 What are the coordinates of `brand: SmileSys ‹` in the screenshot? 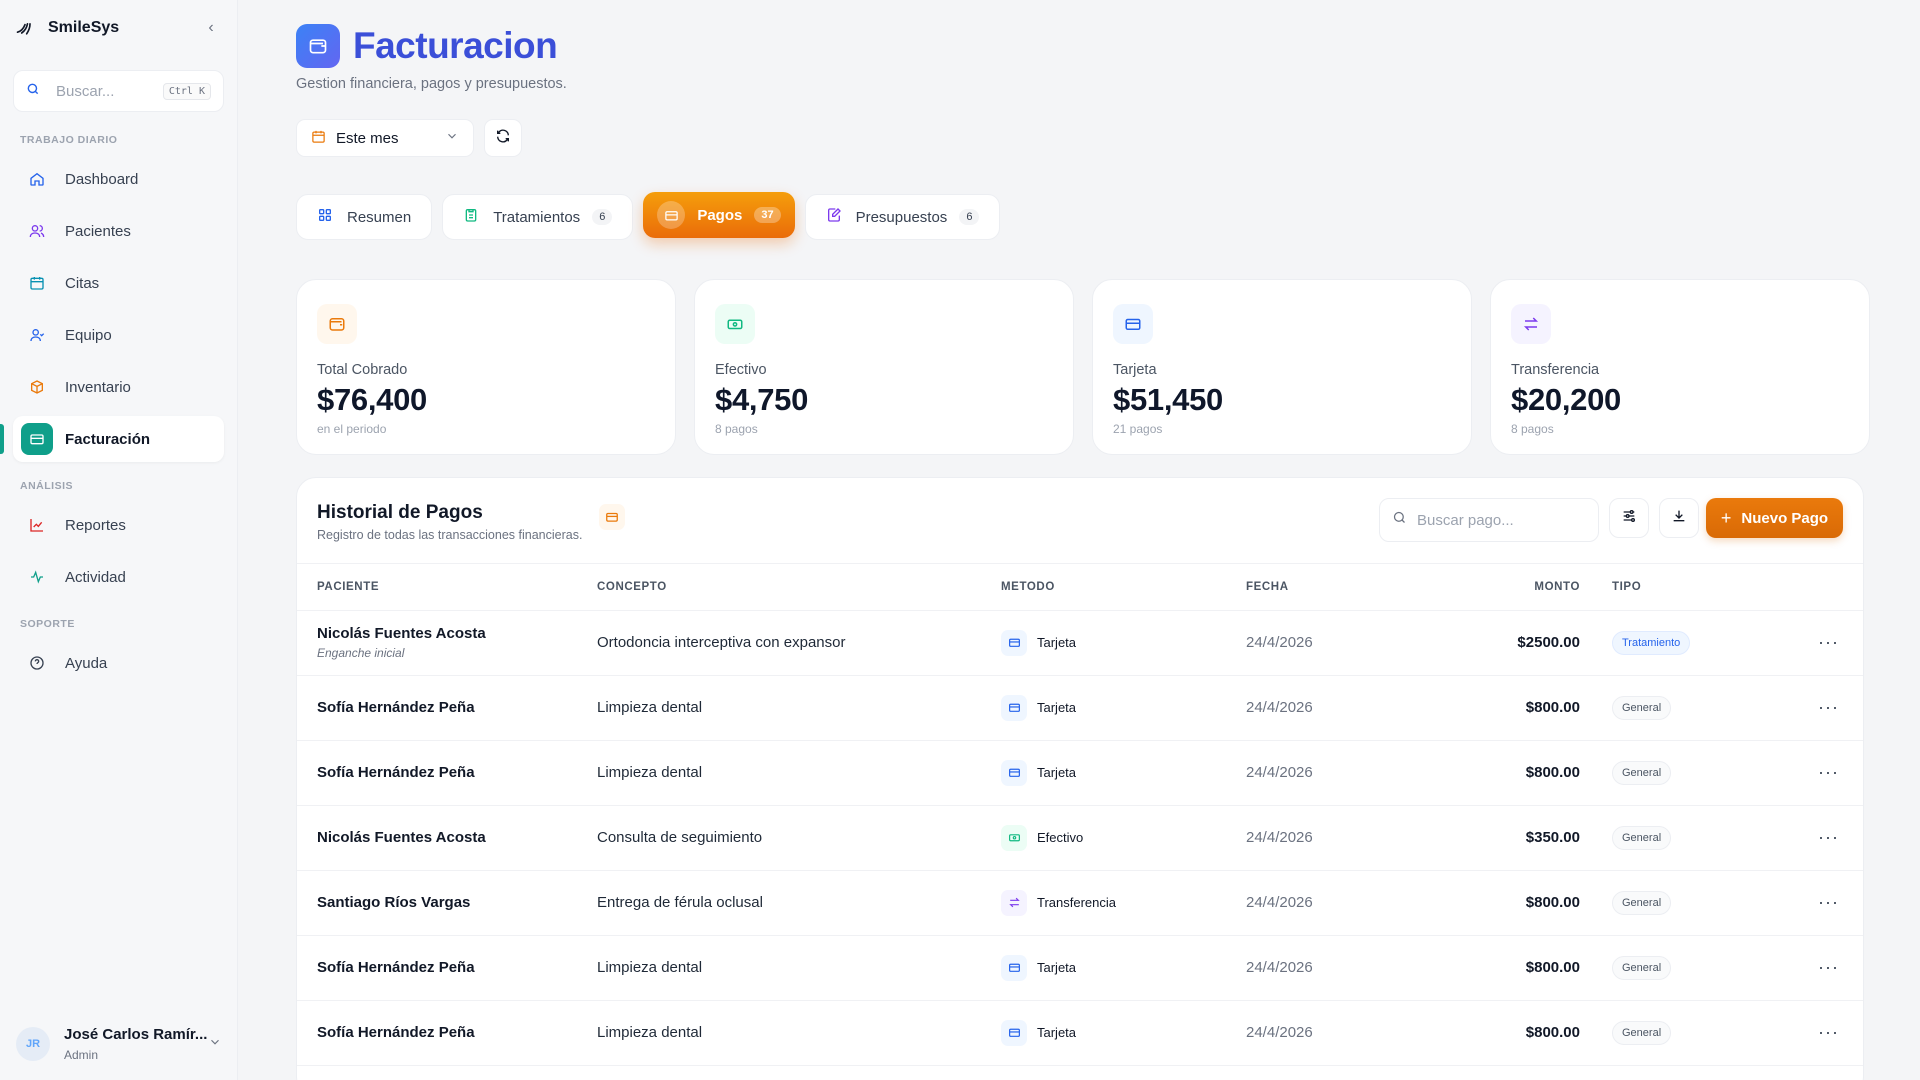 It's located at (118, 28).